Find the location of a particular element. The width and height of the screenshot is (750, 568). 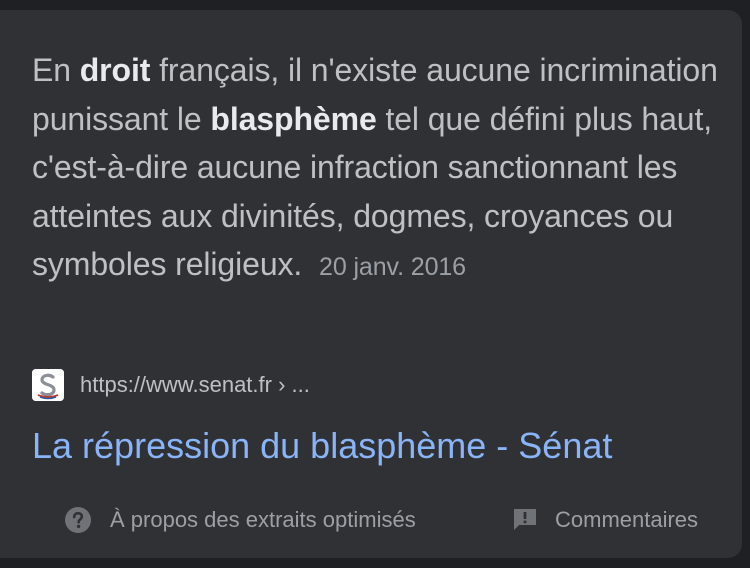

snippet-bold-keyword: blasphème is located at coordinates (293, 118).